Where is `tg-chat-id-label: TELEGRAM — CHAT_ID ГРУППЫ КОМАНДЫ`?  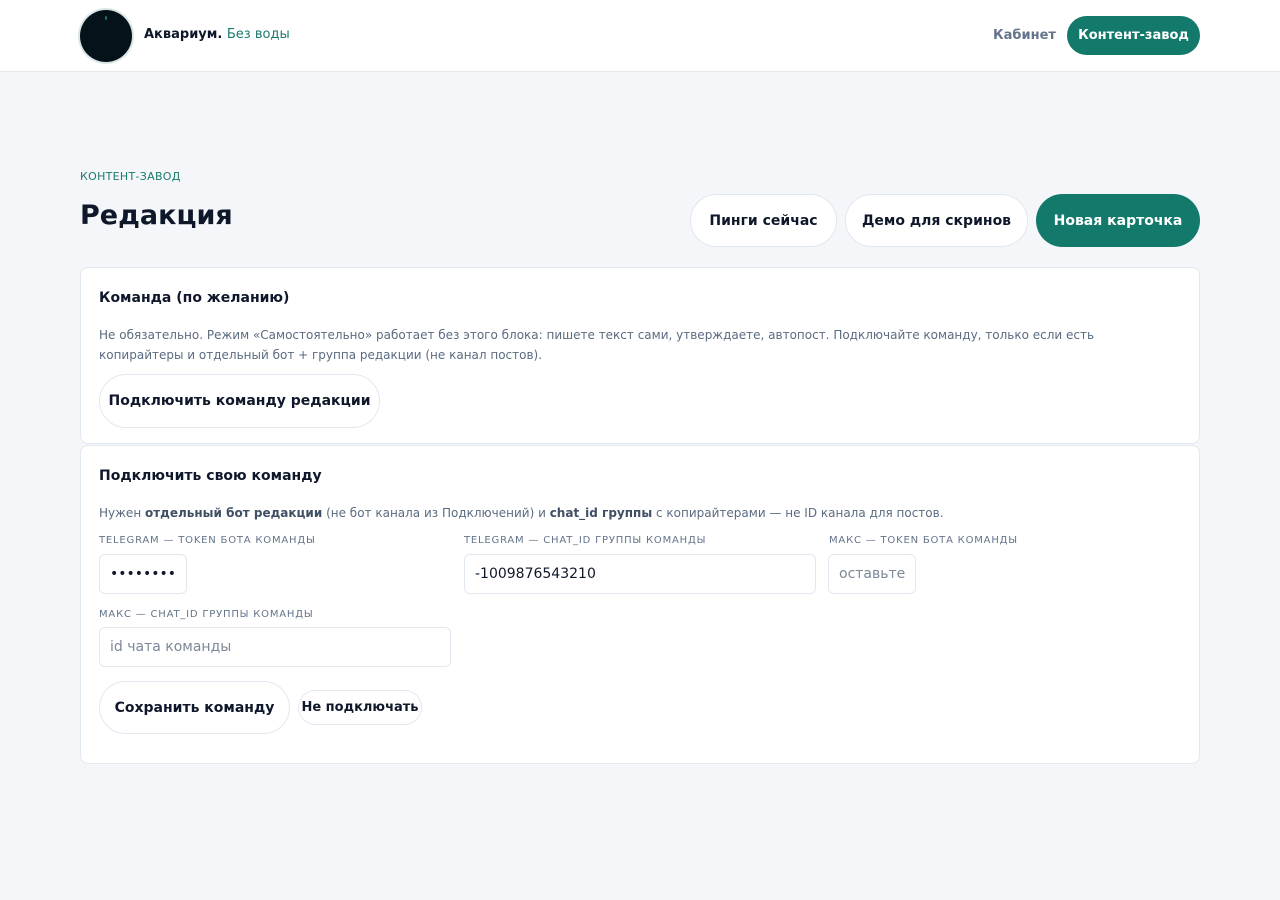
tg-chat-id-label: TELEGRAM — CHAT_ID ГРУППЫ КОМАНДЫ is located at coordinates (585, 540).